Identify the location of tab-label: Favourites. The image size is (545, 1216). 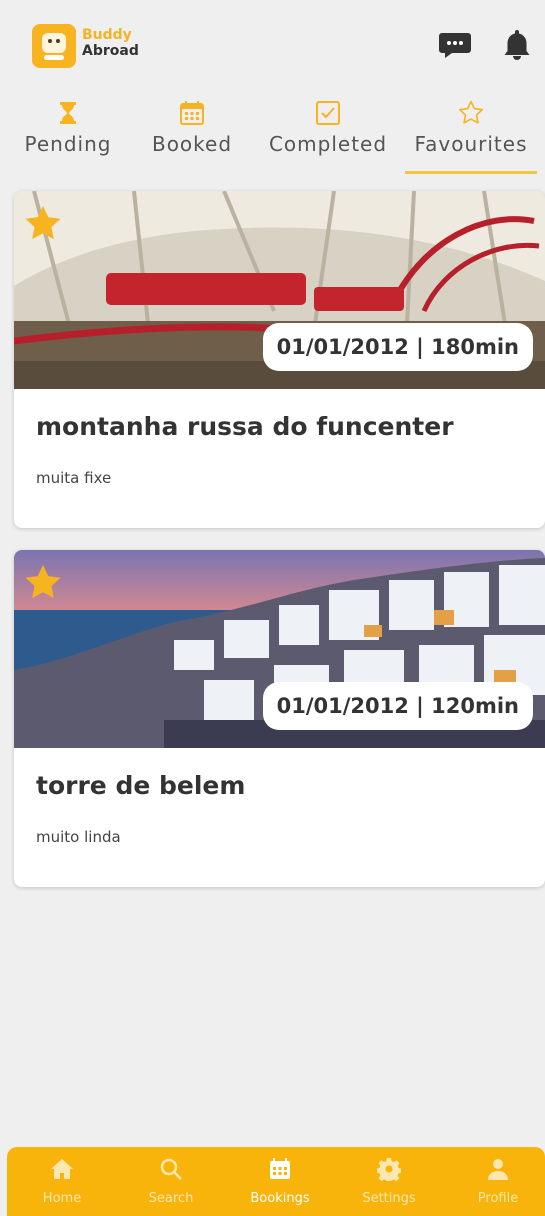
(471, 144).